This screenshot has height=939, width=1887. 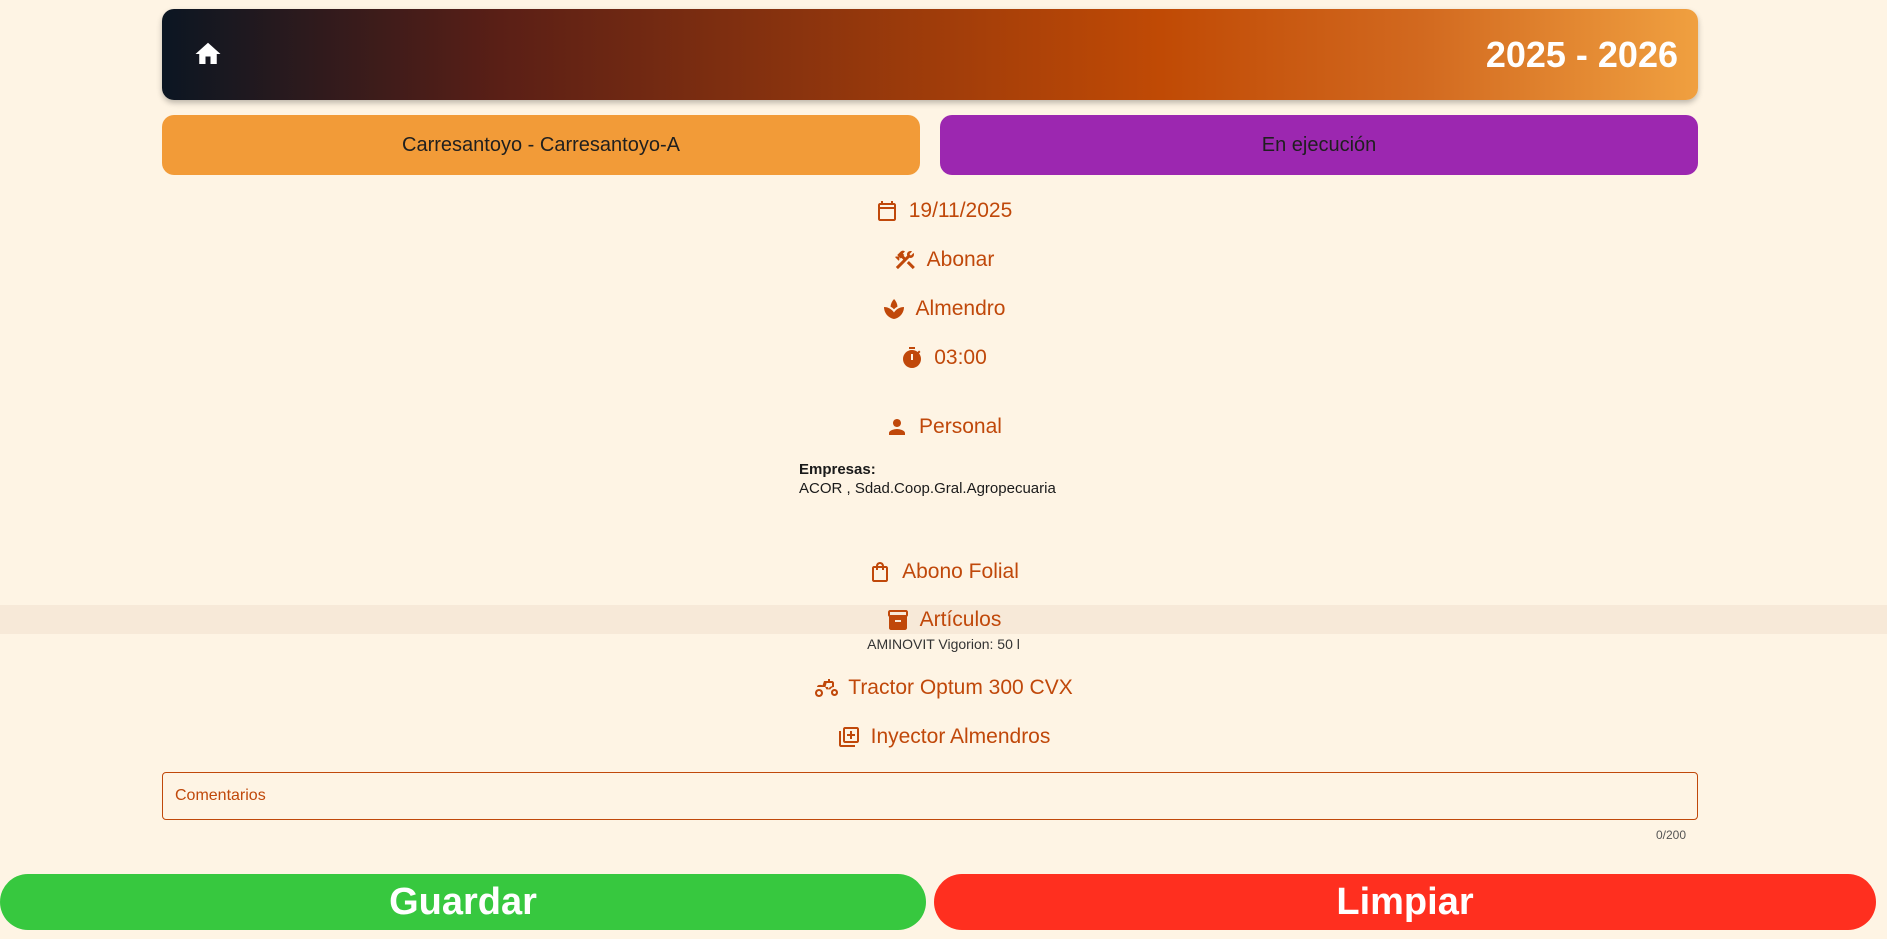 I want to click on field-label: Carresantoyo - Carresantoyo-A, so click(x=541, y=144).